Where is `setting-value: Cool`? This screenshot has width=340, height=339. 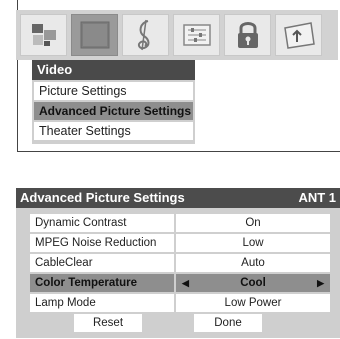
setting-value: Cool is located at coordinates (253, 283).